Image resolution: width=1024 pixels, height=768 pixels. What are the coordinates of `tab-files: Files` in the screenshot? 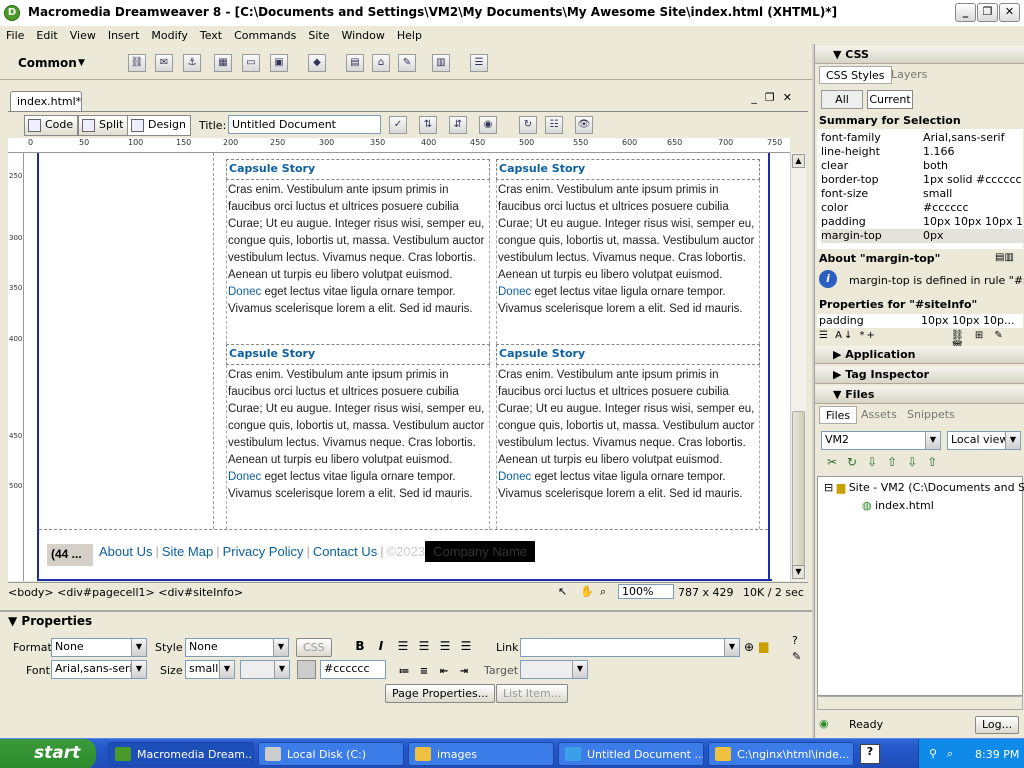 It's located at (838, 415).